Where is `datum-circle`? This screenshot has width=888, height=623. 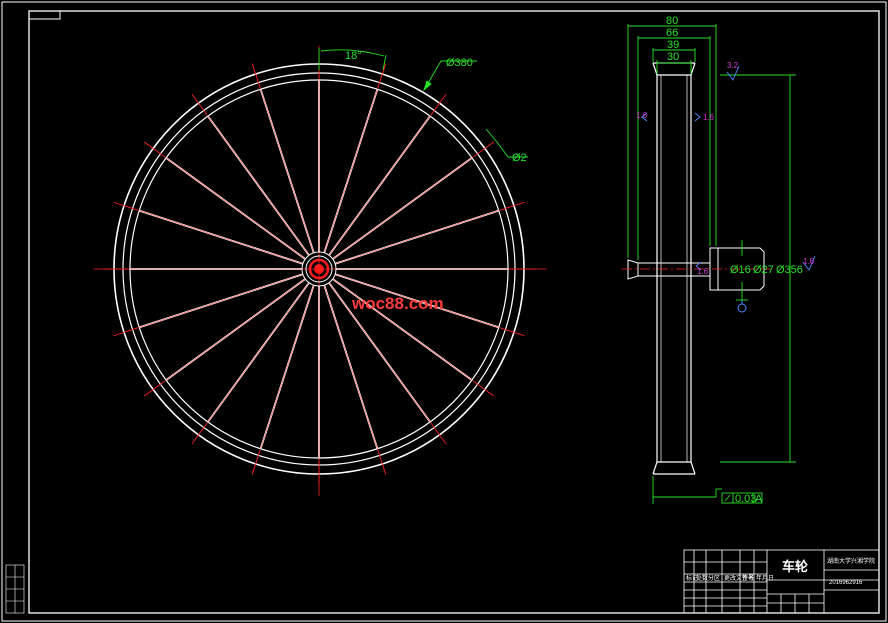
datum-circle is located at coordinates (742, 308).